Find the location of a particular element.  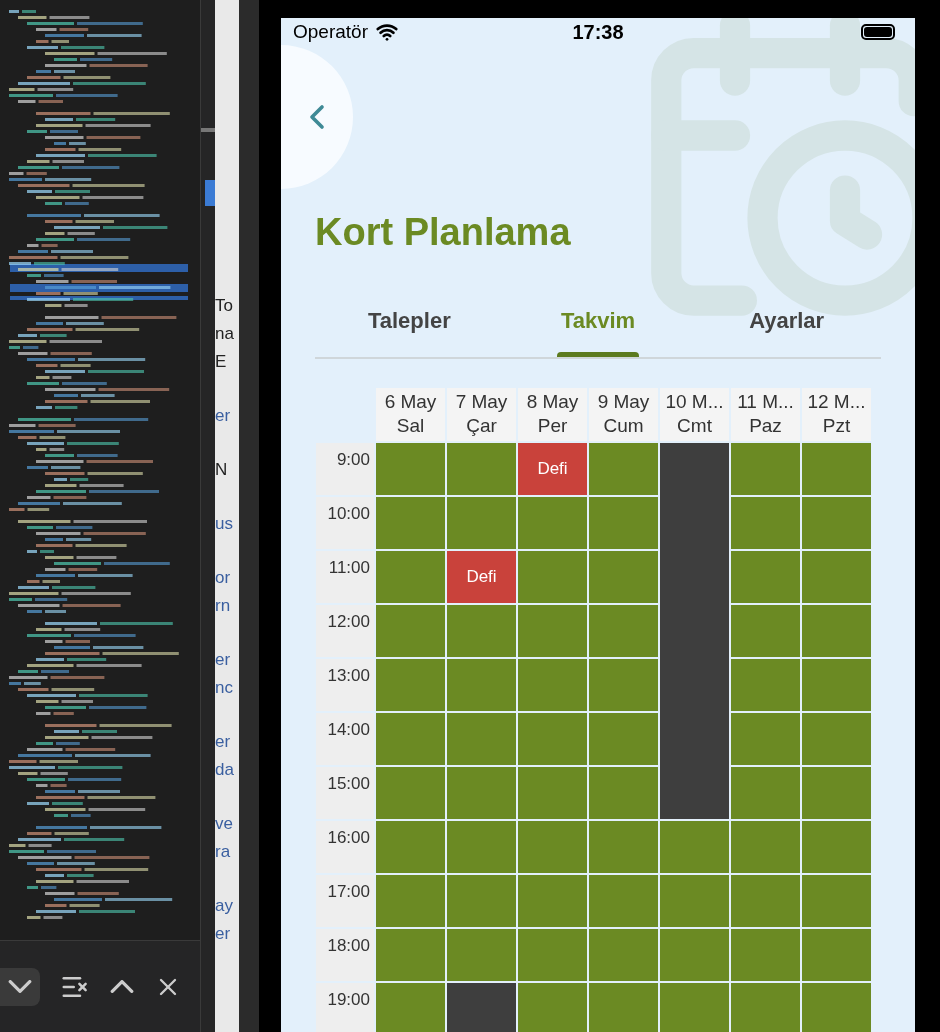

chevron-up-button is located at coordinates (122, 986).